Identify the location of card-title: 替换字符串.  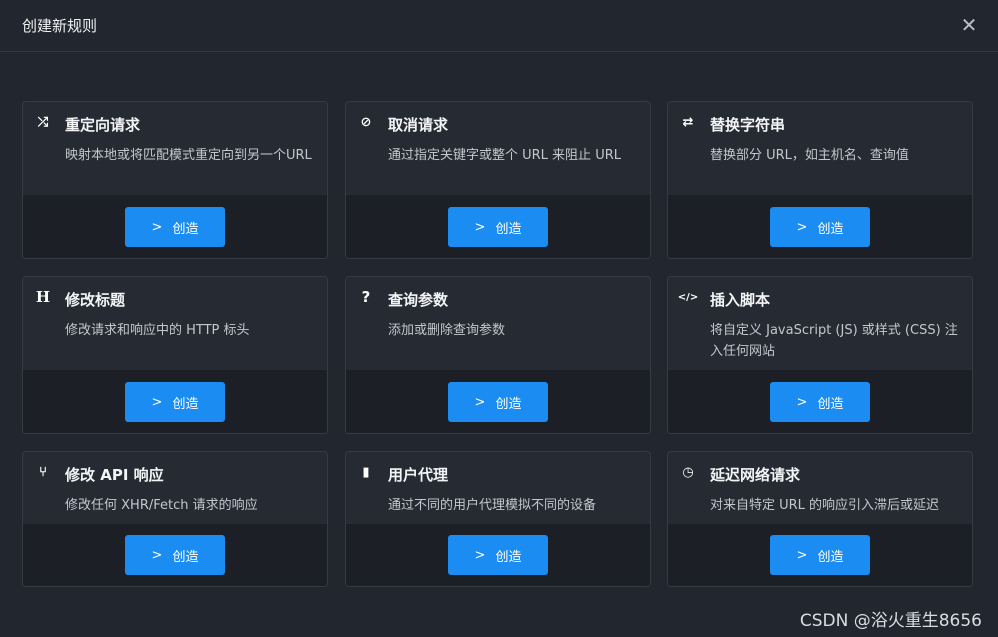
(748, 125).